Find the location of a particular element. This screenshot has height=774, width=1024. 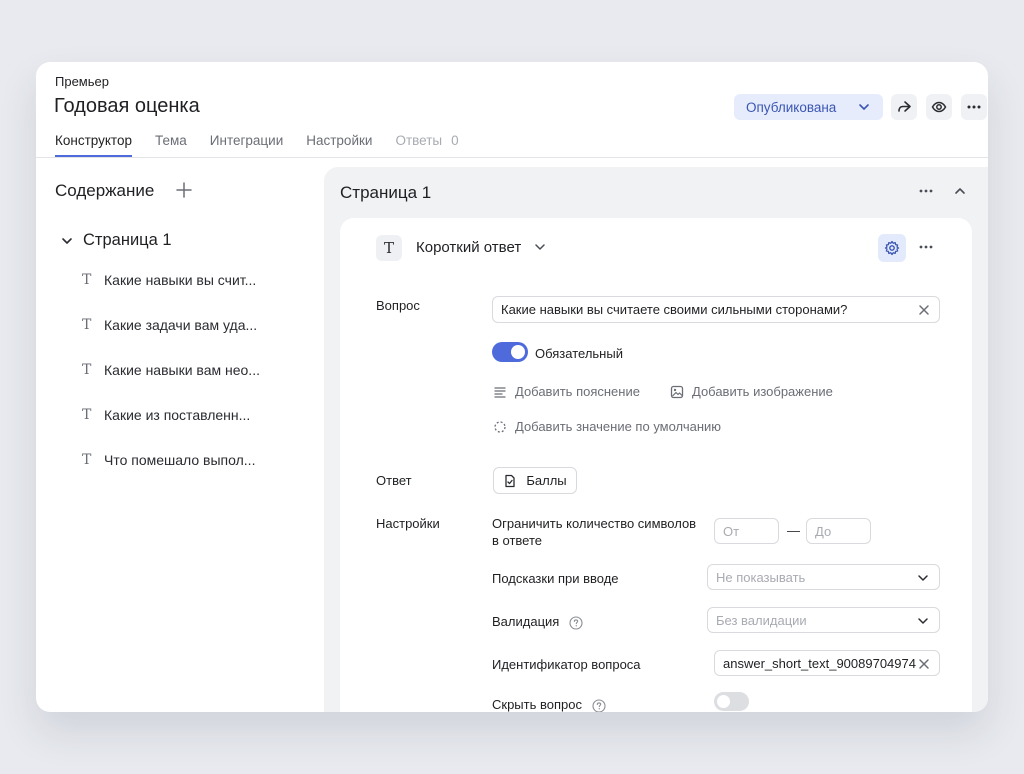

preview-button is located at coordinates (939, 107).